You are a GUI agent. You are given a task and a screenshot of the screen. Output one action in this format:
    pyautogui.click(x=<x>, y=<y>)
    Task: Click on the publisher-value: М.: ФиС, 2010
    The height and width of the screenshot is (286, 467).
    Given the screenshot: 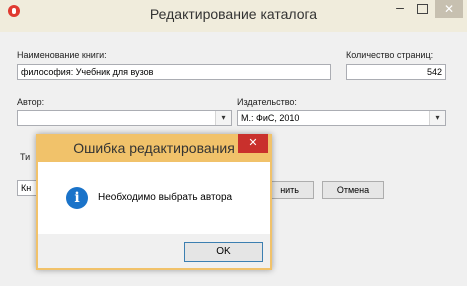 What is the action you would take?
    pyautogui.click(x=270, y=118)
    